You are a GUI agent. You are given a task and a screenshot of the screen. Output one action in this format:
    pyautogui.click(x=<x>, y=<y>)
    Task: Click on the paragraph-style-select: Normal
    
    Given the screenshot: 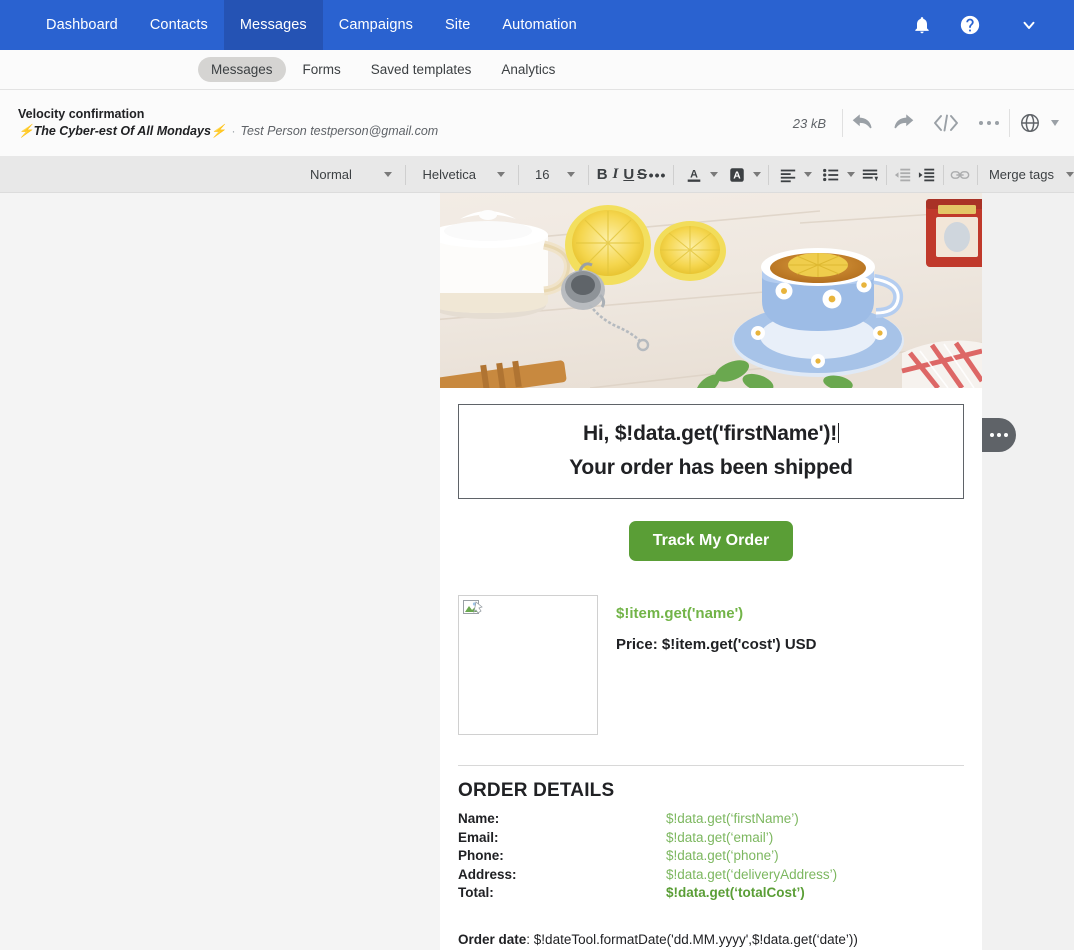 What is the action you would take?
    pyautogui.click(x=349, y=175)
    